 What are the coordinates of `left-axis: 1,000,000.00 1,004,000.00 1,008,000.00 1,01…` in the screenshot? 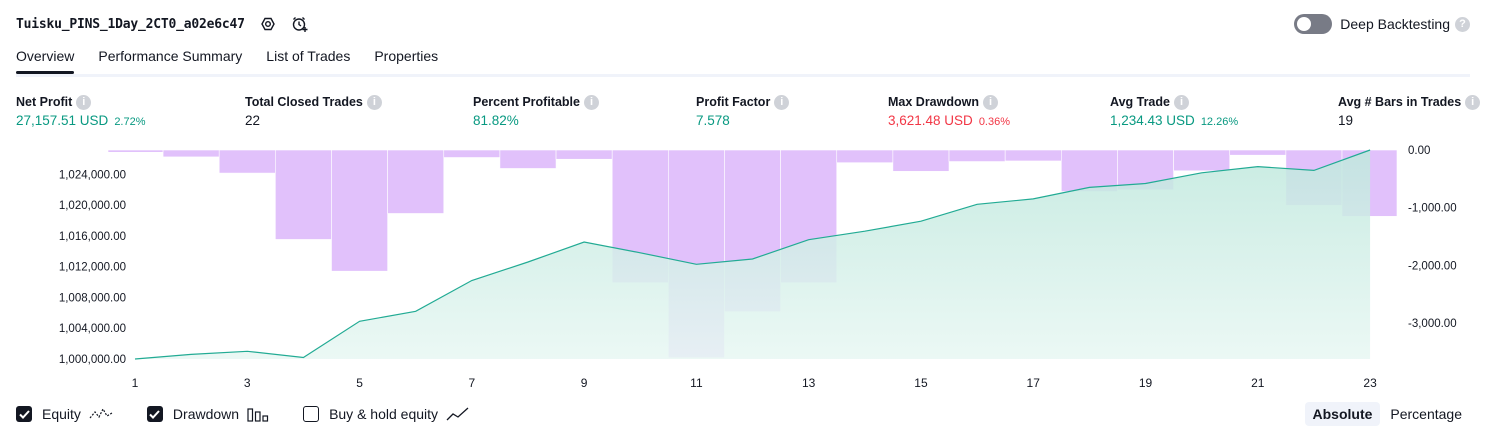 It's located at (92, 267).